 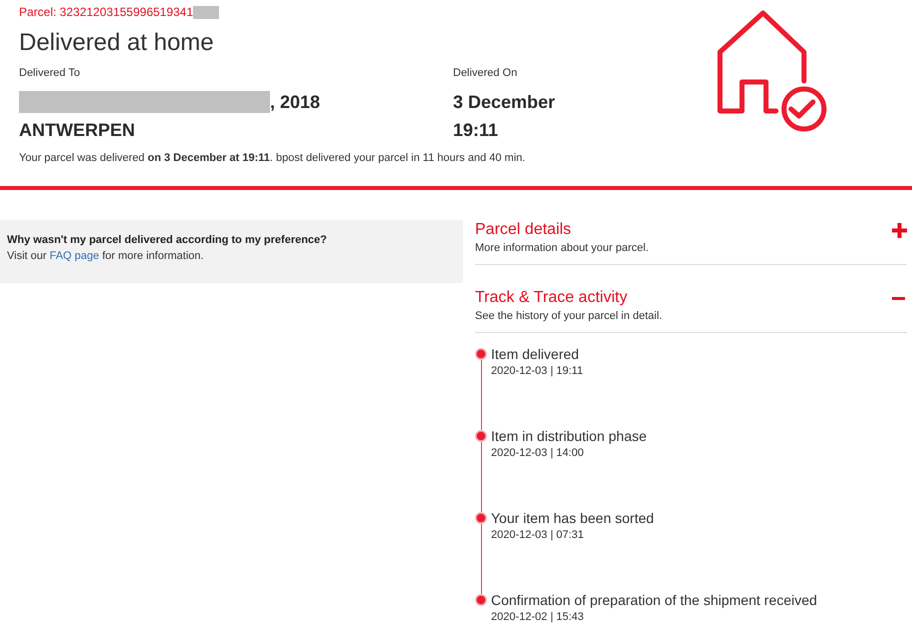 What do you see at coordinates (77, 130) in the screenshot?
I see `city-name: ANTWERPEN` at bounding box center [77, 130].